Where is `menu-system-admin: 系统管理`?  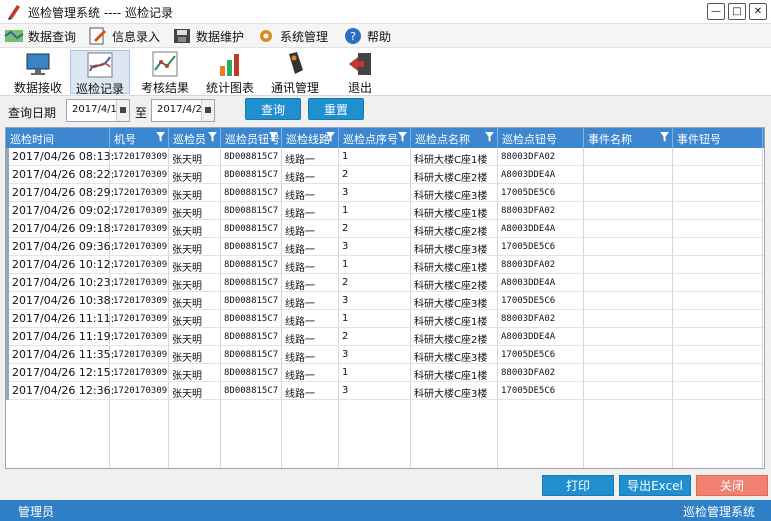
menu-system-admin: 系统管理 is located at coordinates (292, 36).